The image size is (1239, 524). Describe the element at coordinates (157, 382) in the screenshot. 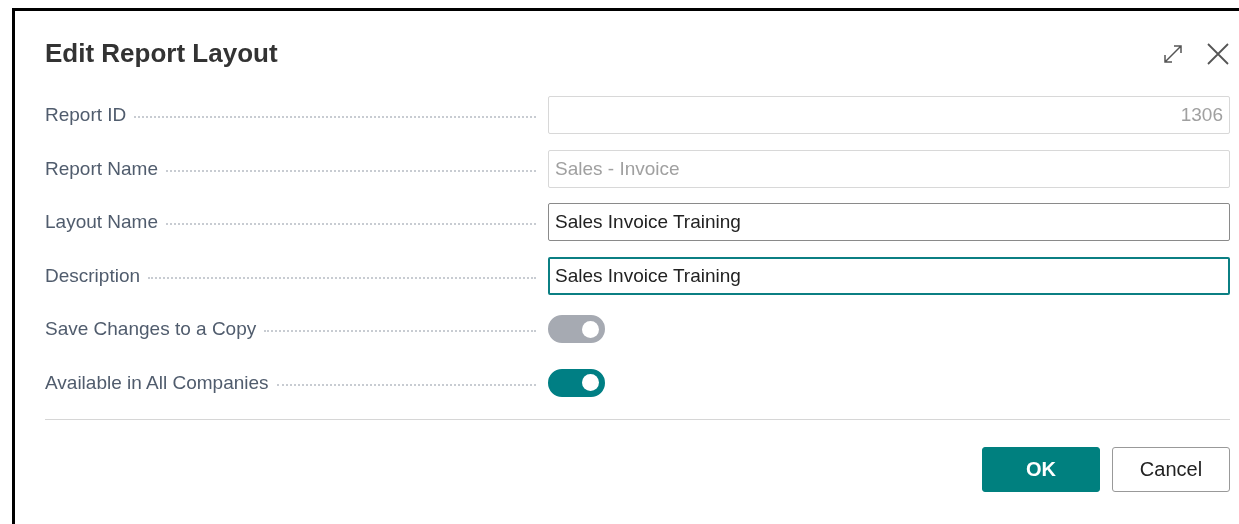

I see `field-label: Available in All Companies` at that location.